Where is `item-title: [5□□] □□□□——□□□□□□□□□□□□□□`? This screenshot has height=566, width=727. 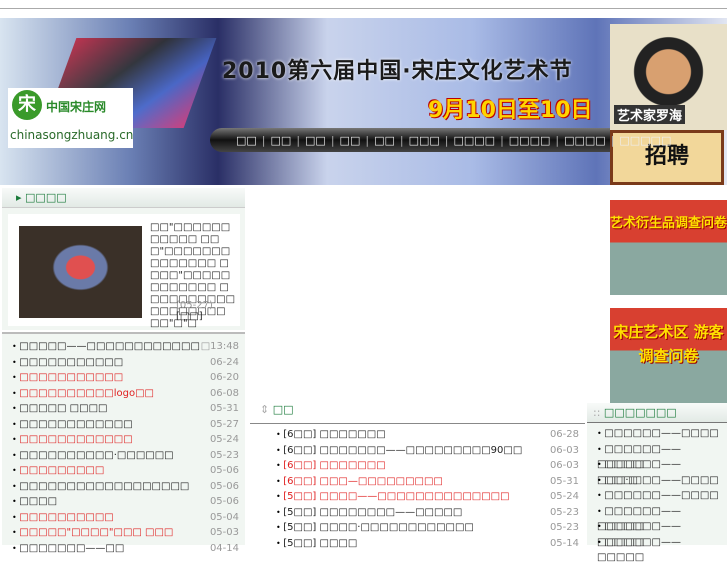 item-title: [5□□] □□□□——□□□□□□□□□□□□□□ is located at coordinates (392, 497).